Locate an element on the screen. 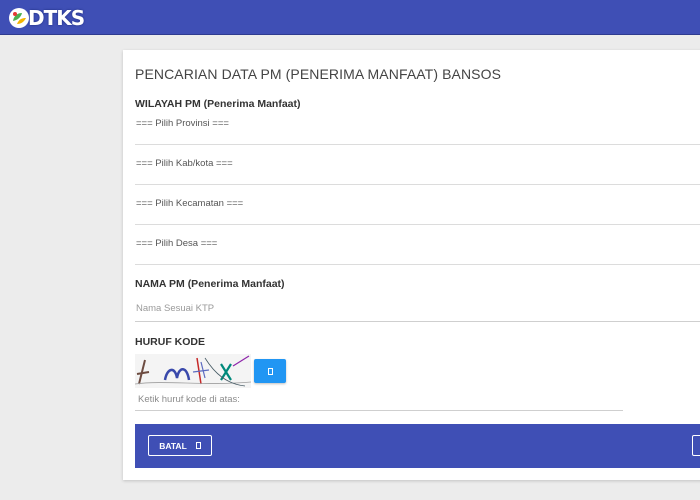 Image resolution: width=700 pixels, height=500 pixels. provinsi-select: === Pilih Provinsi === is located at coordinates (417, 127).